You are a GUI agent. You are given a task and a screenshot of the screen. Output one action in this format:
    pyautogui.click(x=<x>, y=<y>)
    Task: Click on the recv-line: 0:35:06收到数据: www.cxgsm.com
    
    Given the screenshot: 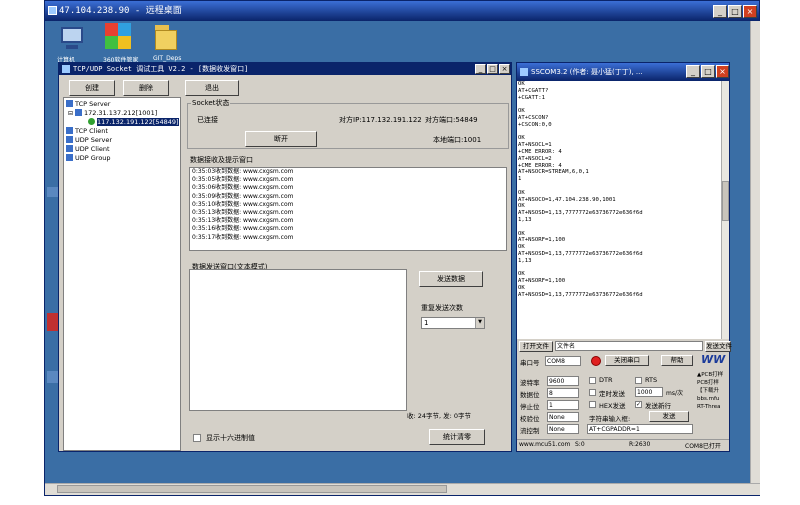 What is the action you would take?
    pyautogui.click(x=243, y=188)
    